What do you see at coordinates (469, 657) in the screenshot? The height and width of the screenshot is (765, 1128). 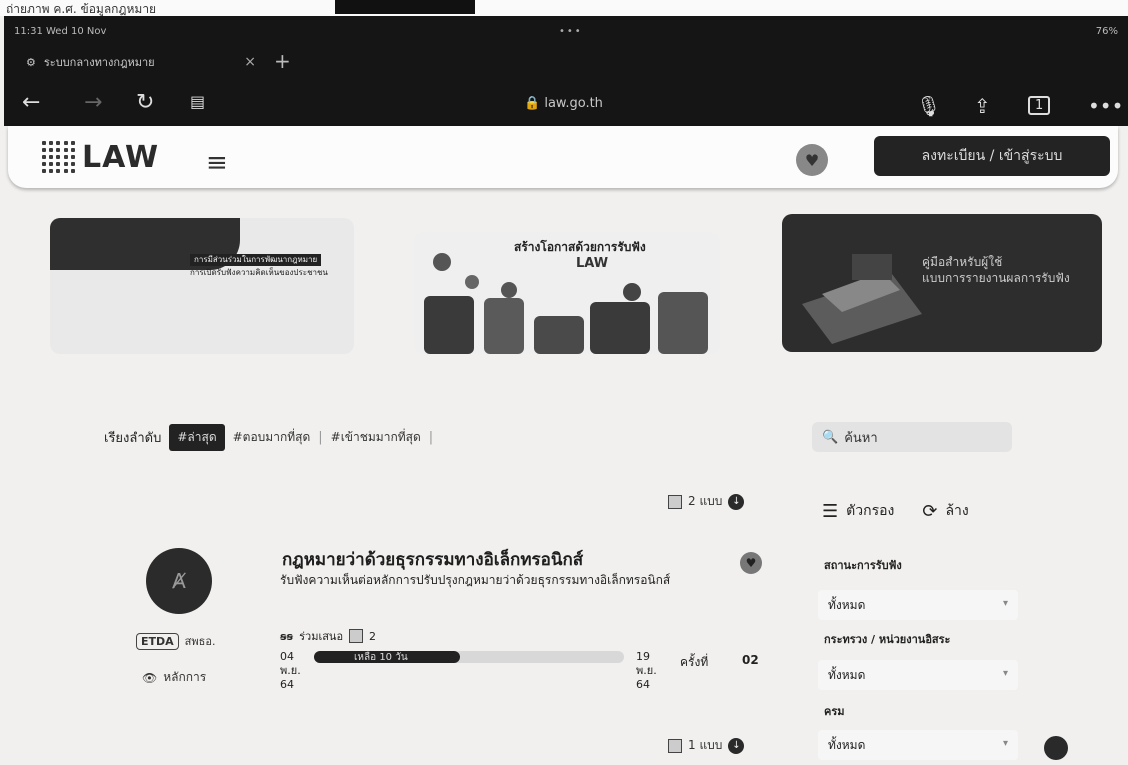 I see `progress-bar: เหลือ 10 วัน` at bounding box center [469, 657].